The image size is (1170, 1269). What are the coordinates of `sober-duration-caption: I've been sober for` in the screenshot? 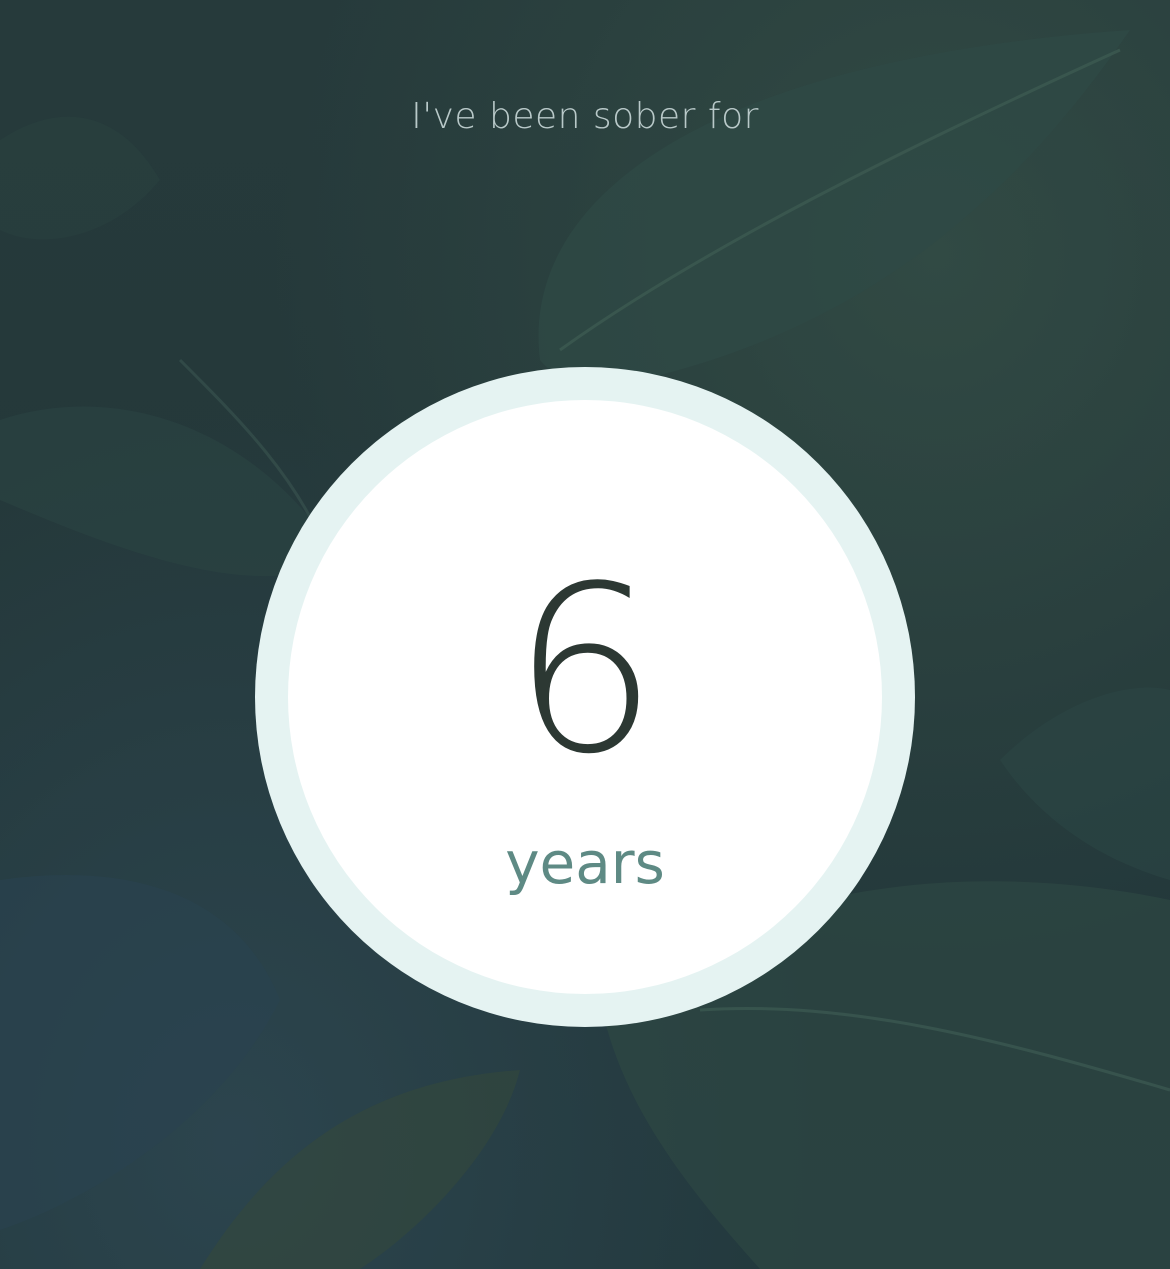 It's located at (585, 116).